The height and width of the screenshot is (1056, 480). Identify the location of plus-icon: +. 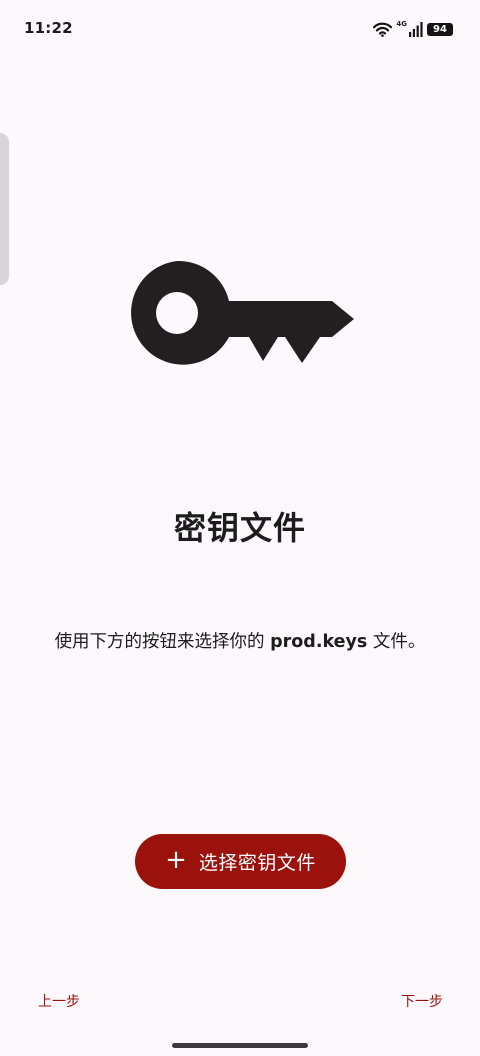
(176, 860).